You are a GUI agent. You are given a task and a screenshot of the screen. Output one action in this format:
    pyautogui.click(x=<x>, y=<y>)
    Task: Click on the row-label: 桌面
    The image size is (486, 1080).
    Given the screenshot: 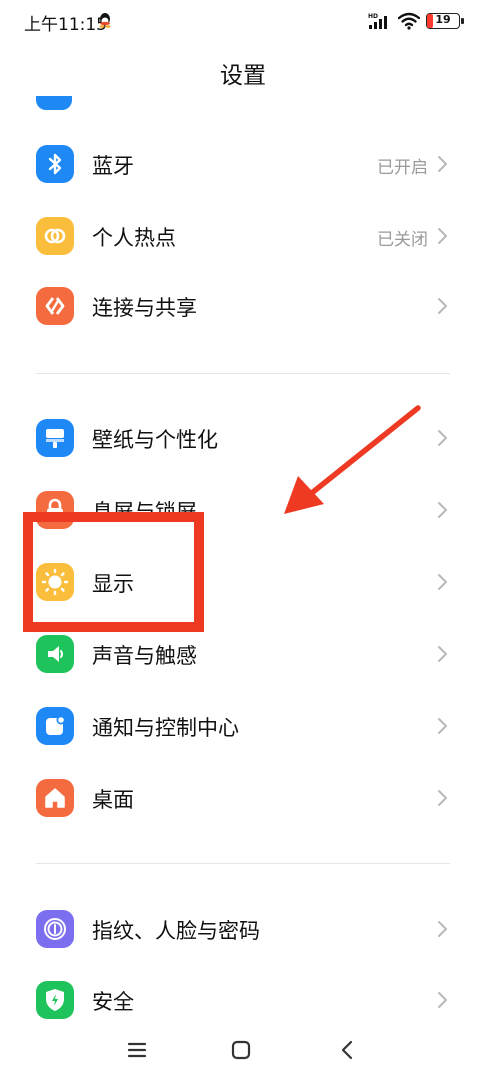 What is the action you would take?
    pyautogui.click(x=113, y=800)
    